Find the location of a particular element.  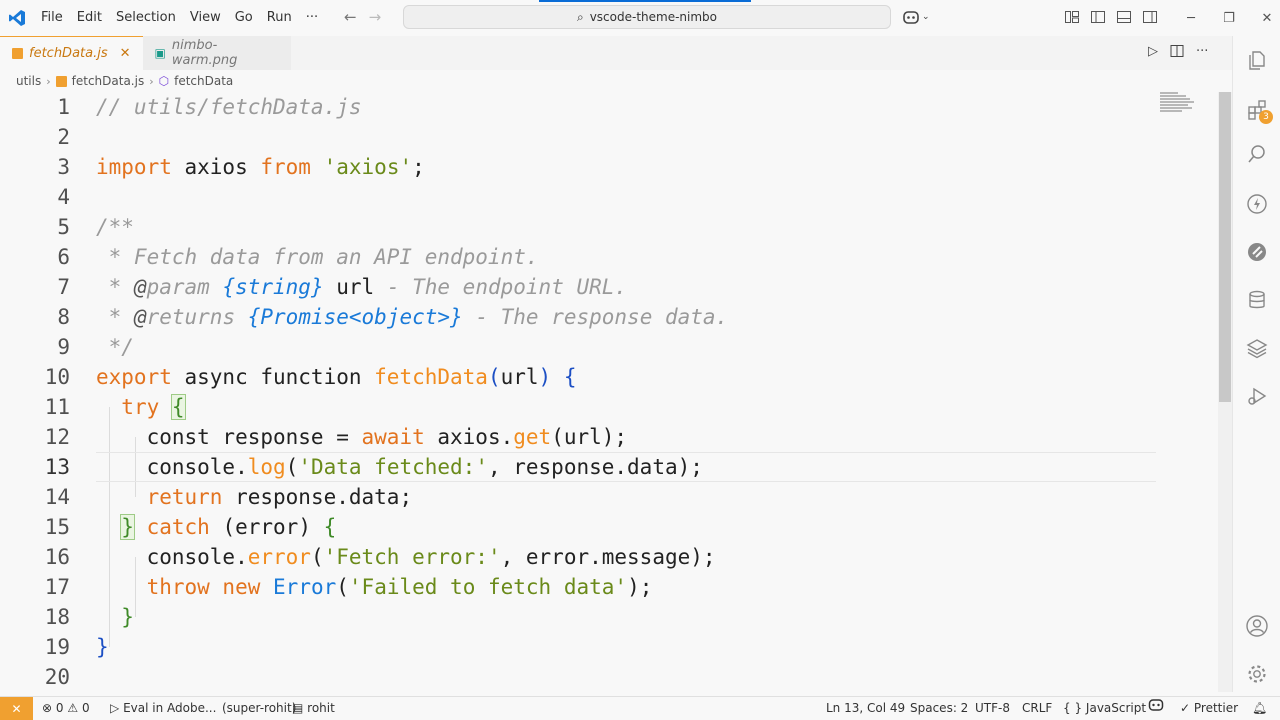

close-tab-icon: ✕ is located at coordinates (125, 53).